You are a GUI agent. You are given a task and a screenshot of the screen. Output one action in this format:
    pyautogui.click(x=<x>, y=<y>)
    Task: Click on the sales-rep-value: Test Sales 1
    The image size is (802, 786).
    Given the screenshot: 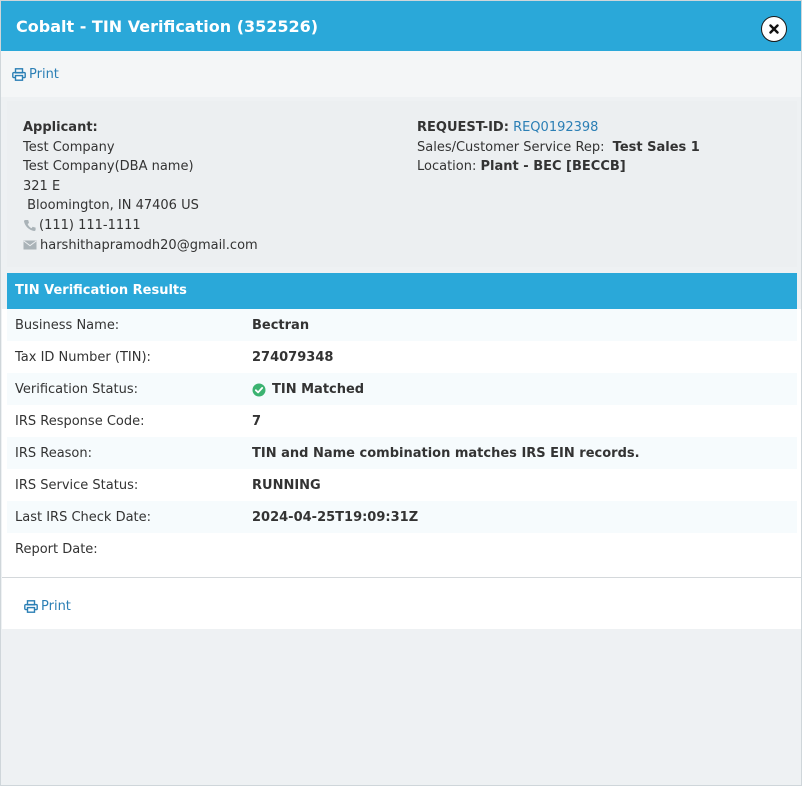 What is the action you would take?
    pyautogui.click(x=656, y=147)
    